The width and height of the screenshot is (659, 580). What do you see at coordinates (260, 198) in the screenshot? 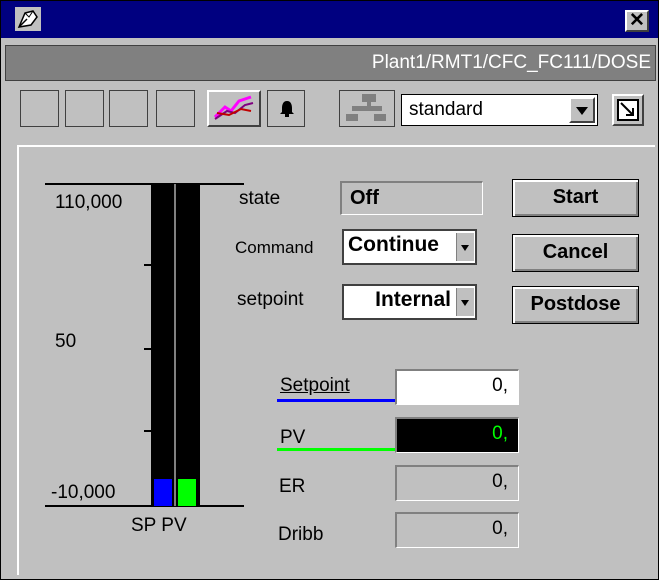
I see `state-label: state` at bounding box center [260, 198].